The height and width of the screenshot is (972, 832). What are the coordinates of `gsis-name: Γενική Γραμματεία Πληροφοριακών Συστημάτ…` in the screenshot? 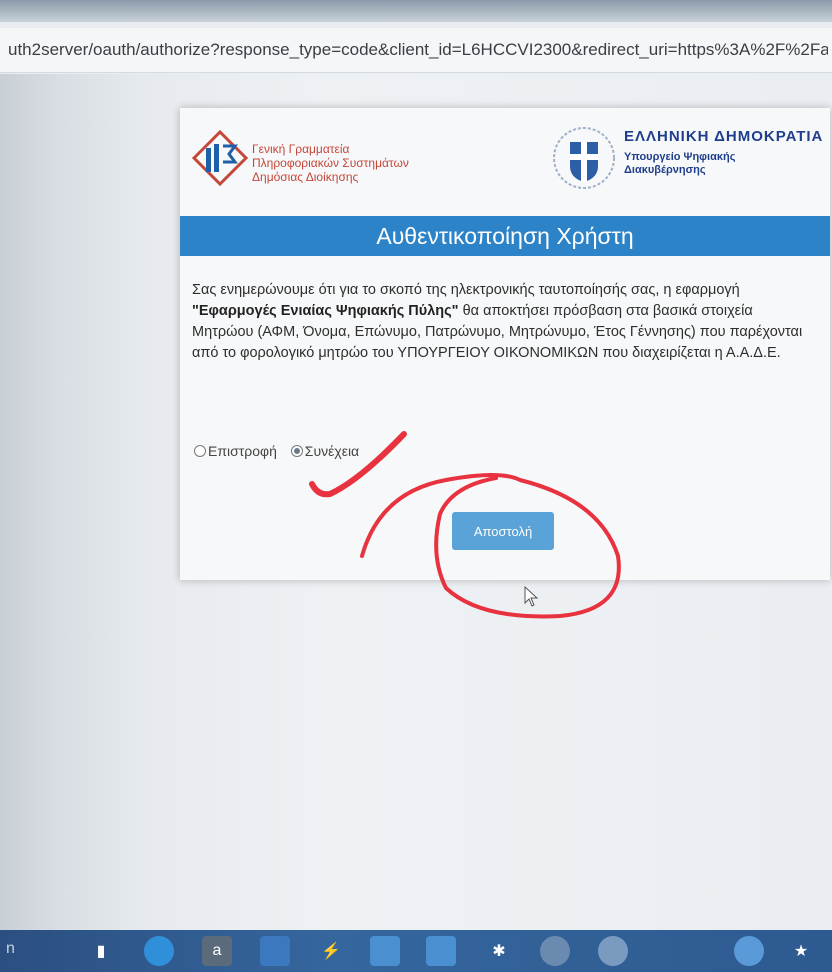 It's located at (330, 163).